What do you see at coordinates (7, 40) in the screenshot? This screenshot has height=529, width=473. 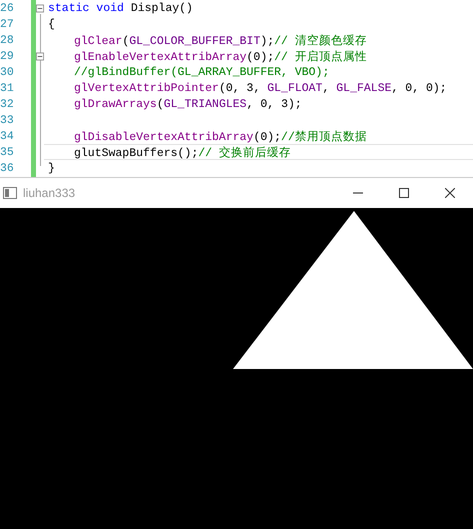 I see `line-number: 28` at bounding box center [7, 40].